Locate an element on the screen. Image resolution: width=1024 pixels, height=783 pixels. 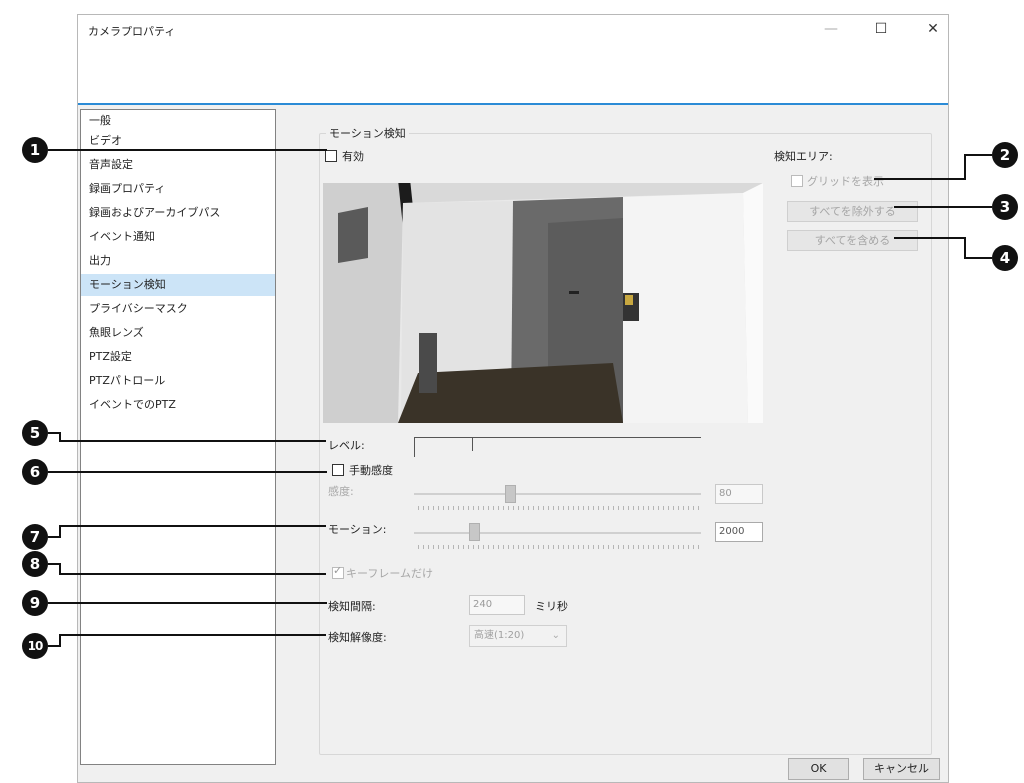
callout-10: 10 is located at coordinates (35, 646).